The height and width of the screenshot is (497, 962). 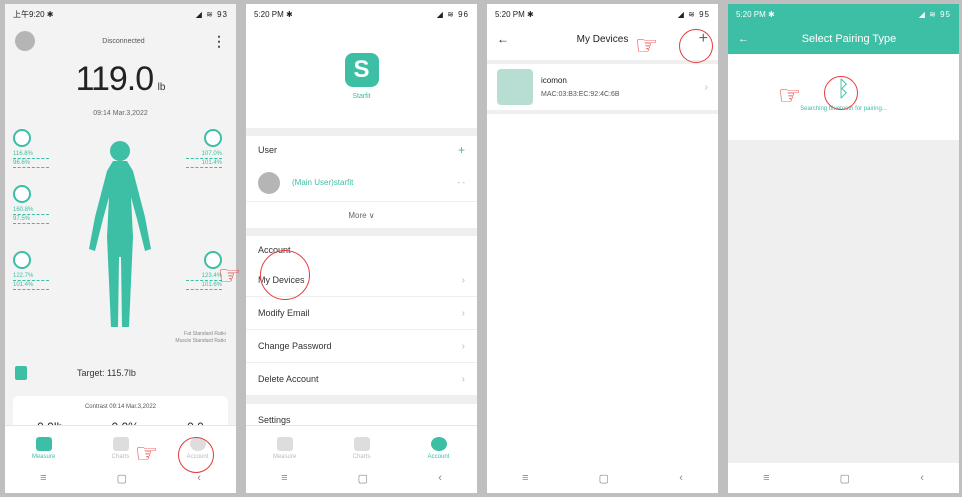 What do you see at coordinates (602, 39) in the screenshot?
I see `page-title: My Devices` at bounding box center [602, 39].